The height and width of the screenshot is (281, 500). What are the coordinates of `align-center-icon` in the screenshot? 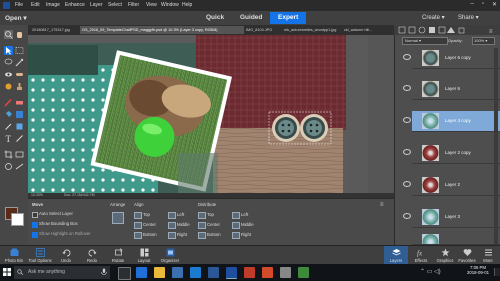 It's located at (138, 225).